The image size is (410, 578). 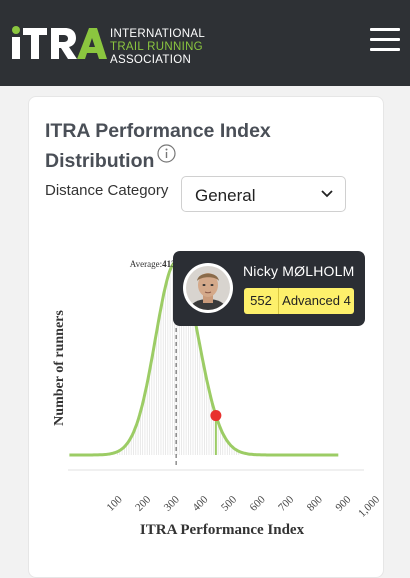 What do you see at coordinates (172, 503) in the screenshot?
I see `x-tick-label: 300` at bounding box center [172, 503].